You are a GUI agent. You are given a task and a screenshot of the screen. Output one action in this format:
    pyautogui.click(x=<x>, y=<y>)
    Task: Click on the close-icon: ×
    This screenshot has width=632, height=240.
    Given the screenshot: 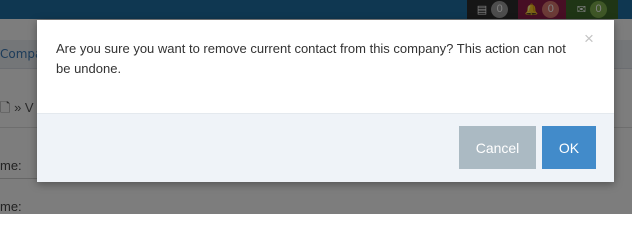 What is the action you would take?
    pyautogui.click(x=589, y=38)
    